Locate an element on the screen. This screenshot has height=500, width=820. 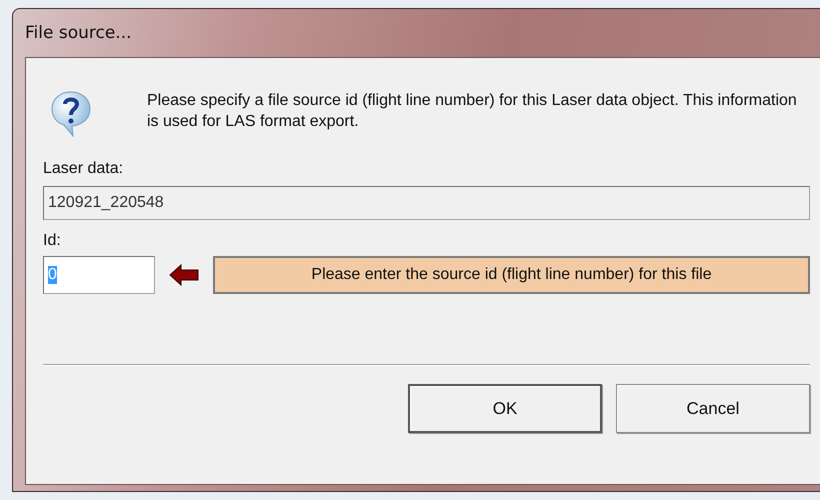
field-label: Id: is located at coordinates (52, 240).